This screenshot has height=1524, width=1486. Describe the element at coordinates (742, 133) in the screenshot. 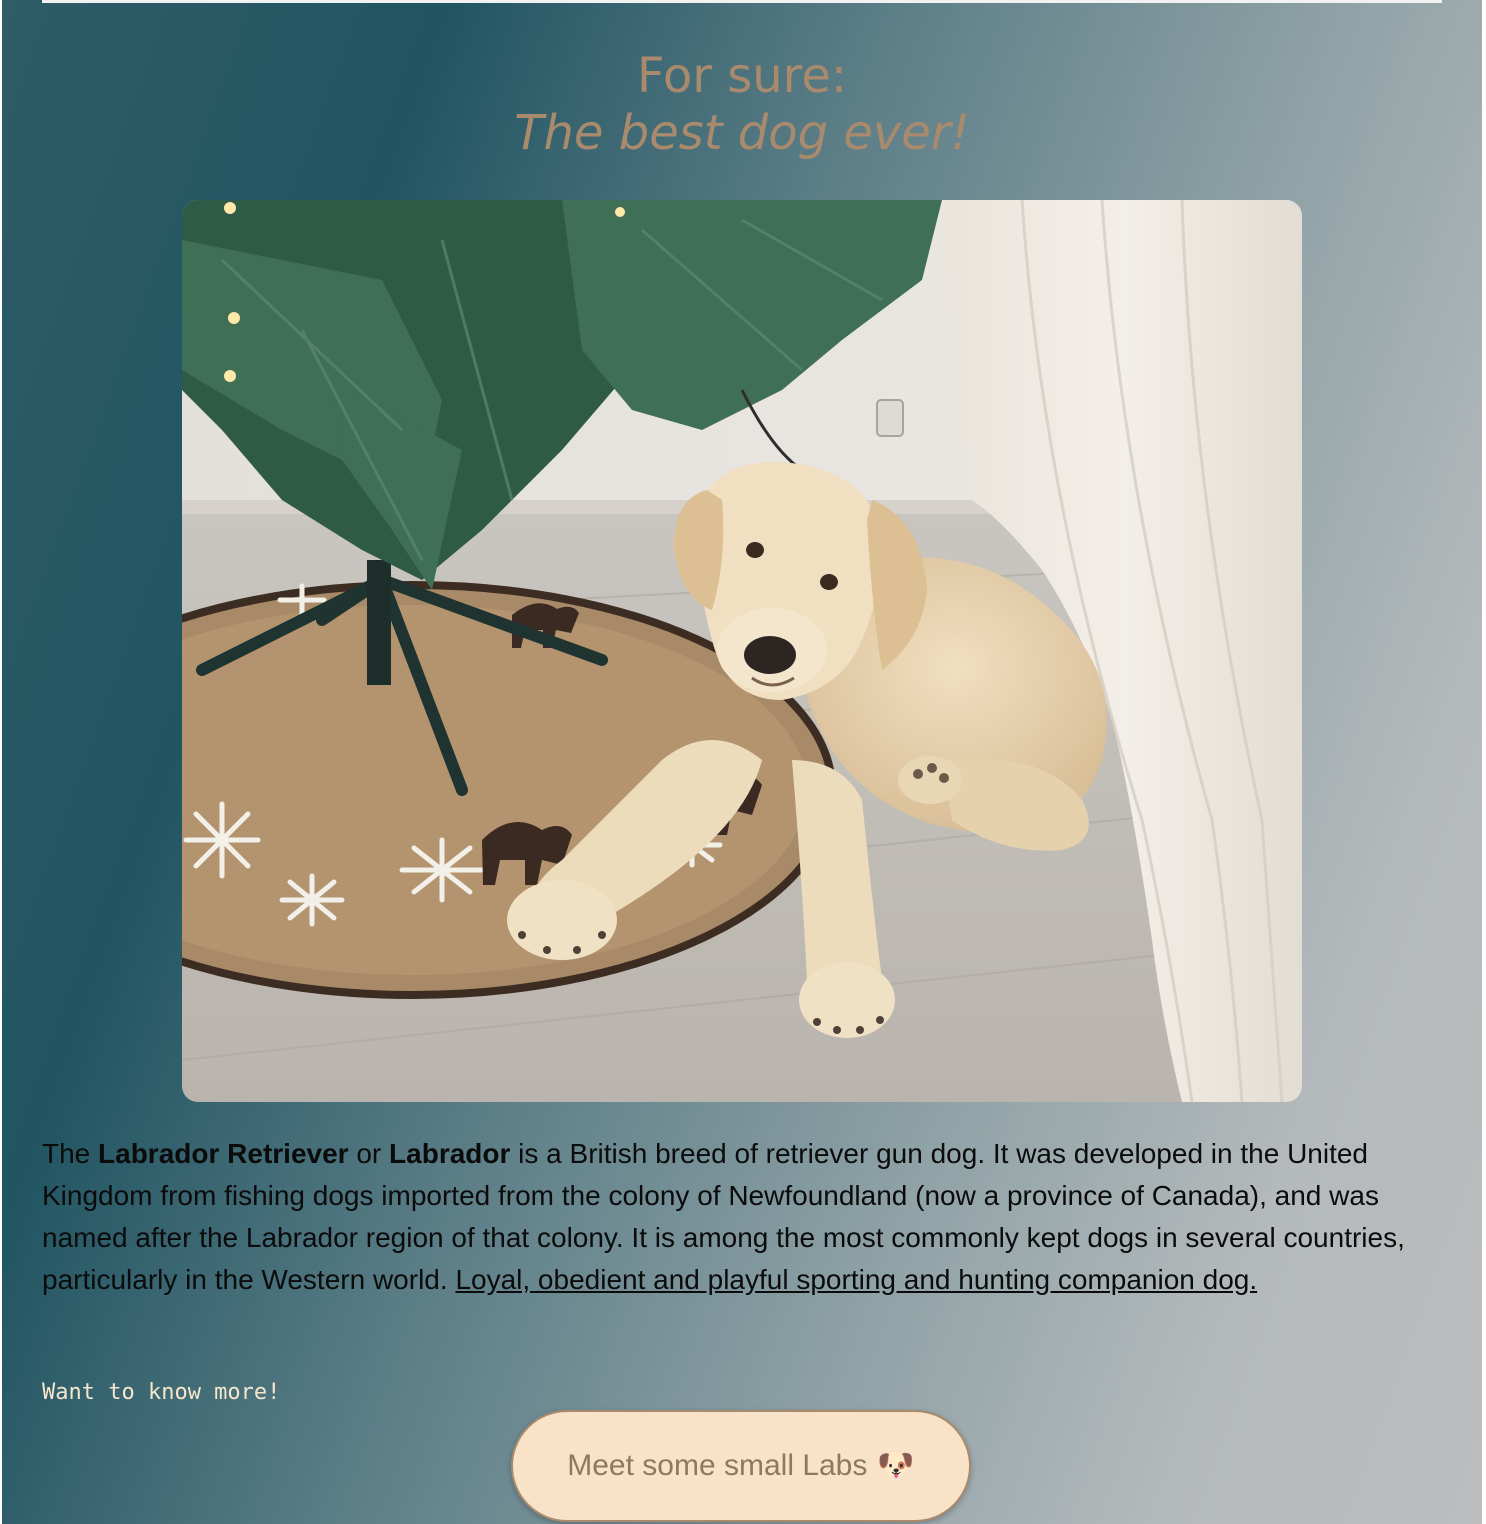

I see `headline-line-2: The best dog ever!` at that location.